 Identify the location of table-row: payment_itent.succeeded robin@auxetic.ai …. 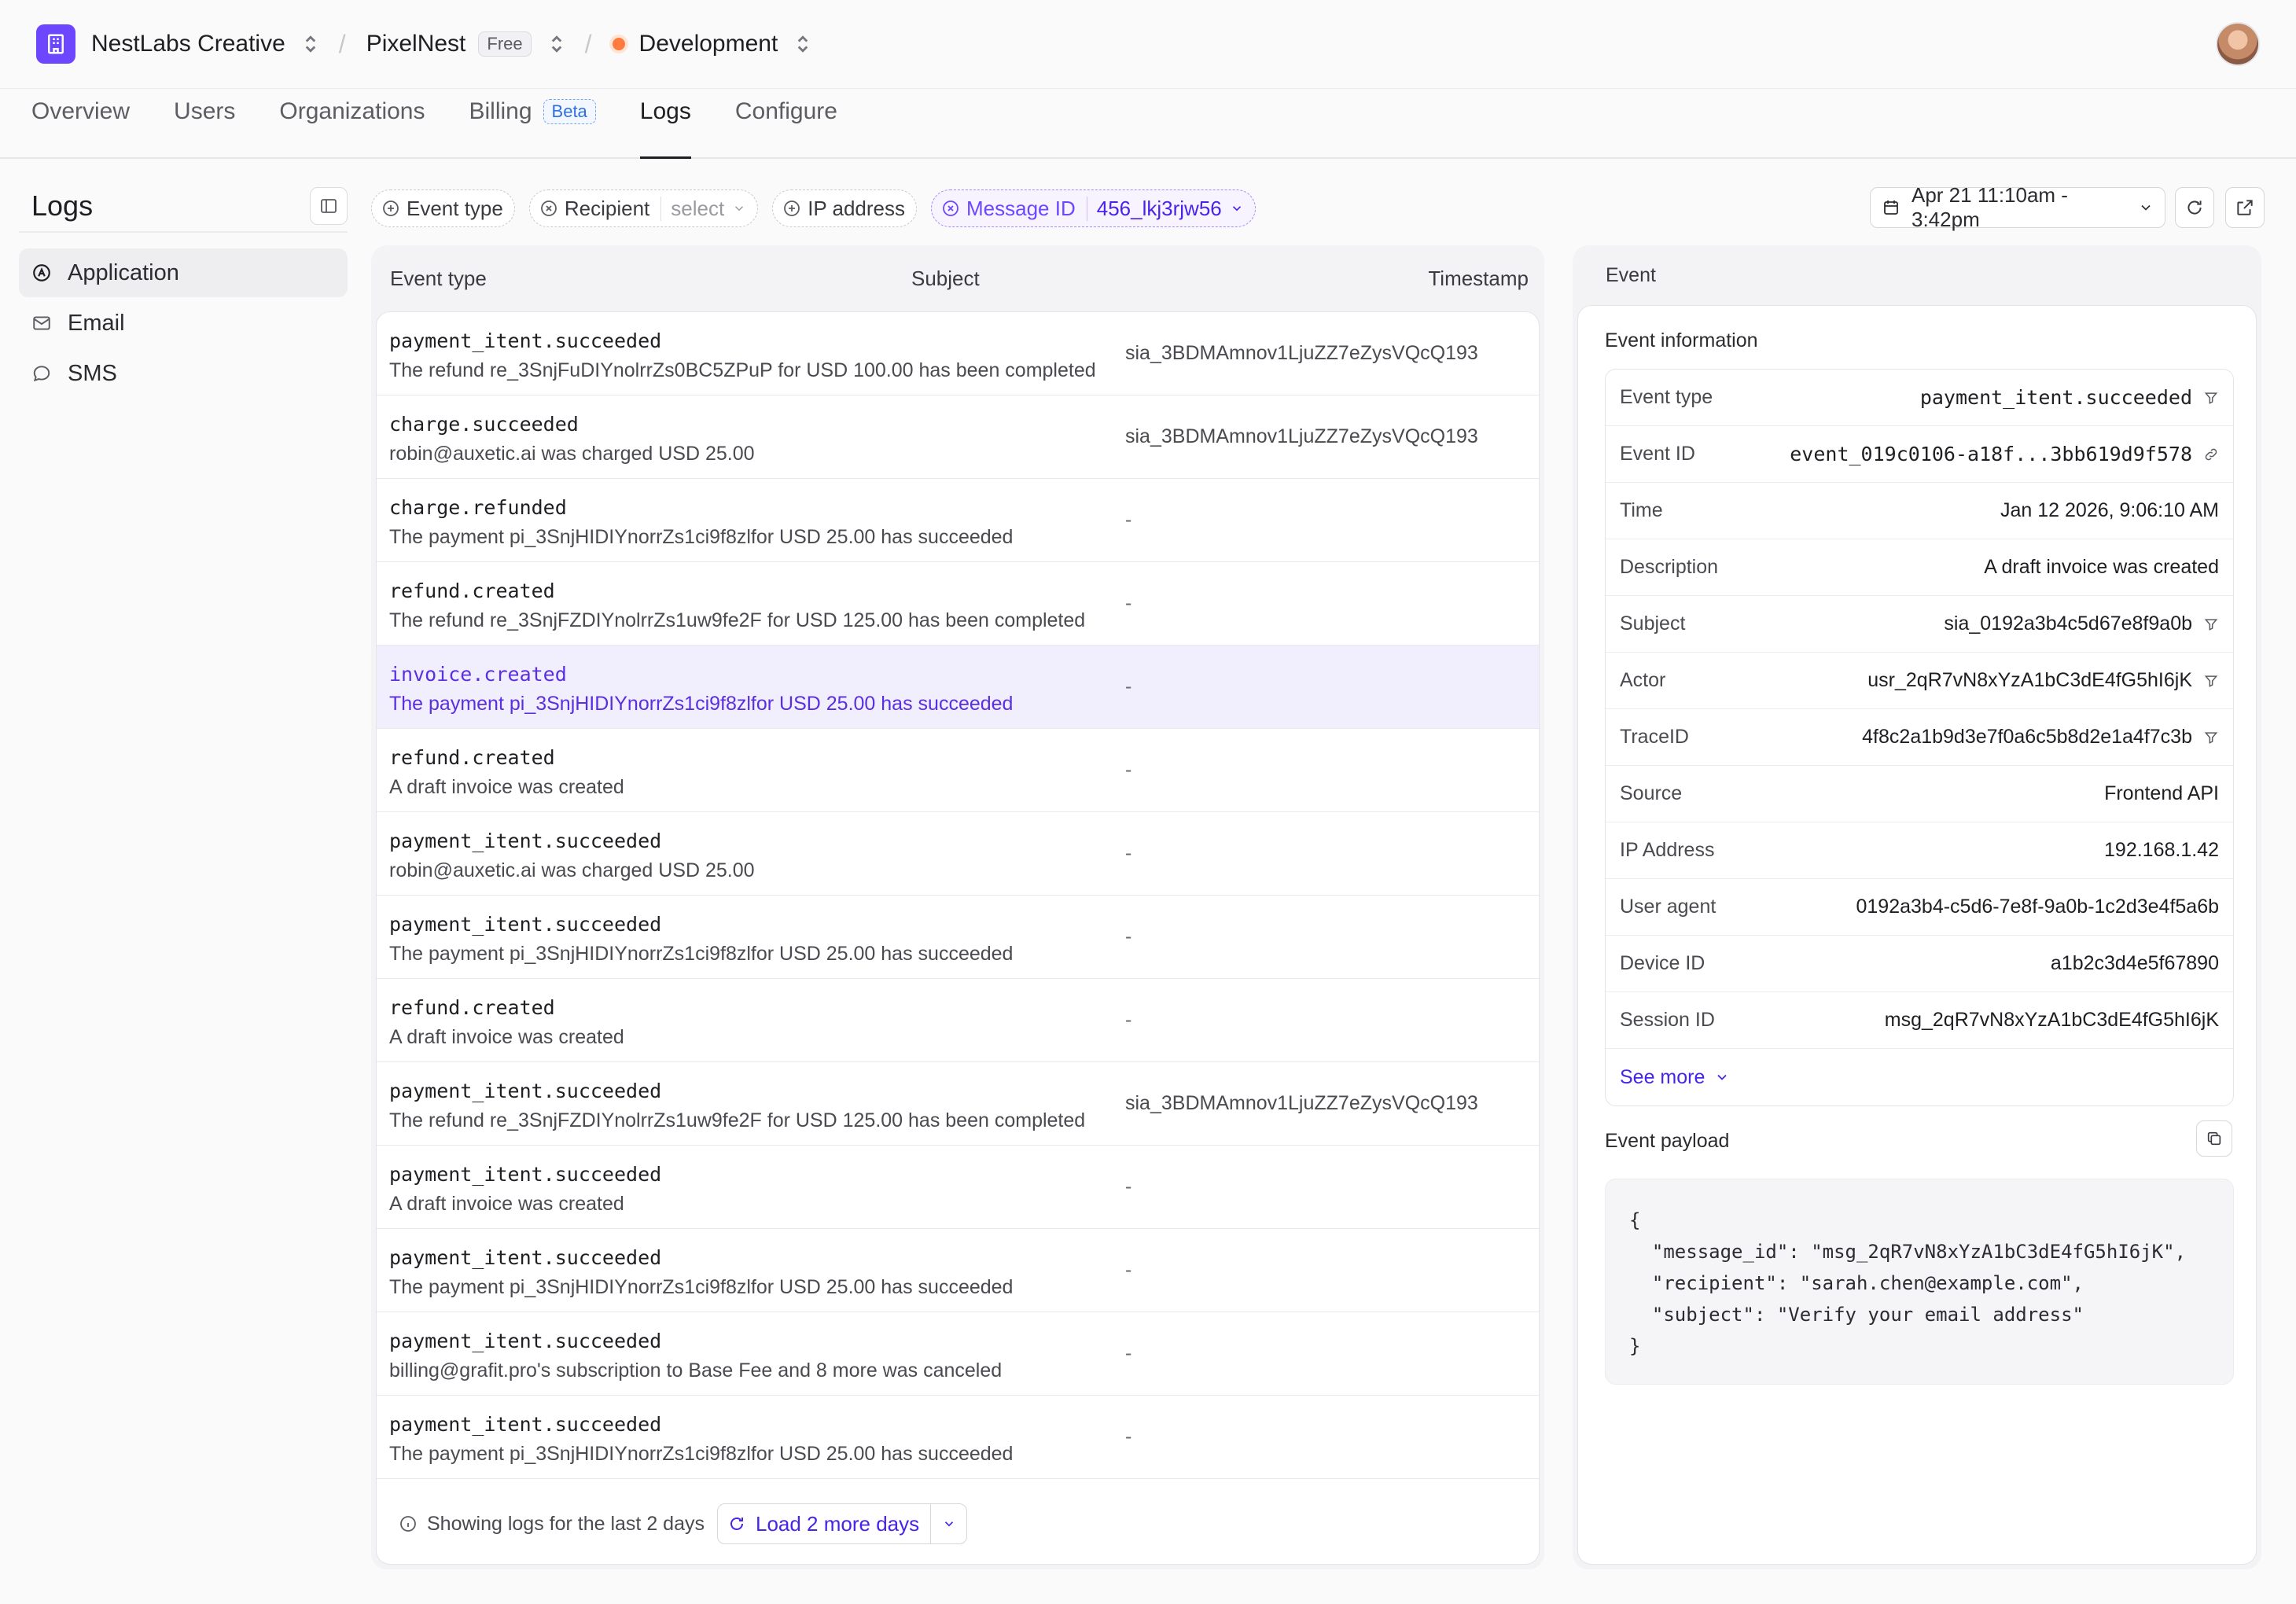
(958, 854).